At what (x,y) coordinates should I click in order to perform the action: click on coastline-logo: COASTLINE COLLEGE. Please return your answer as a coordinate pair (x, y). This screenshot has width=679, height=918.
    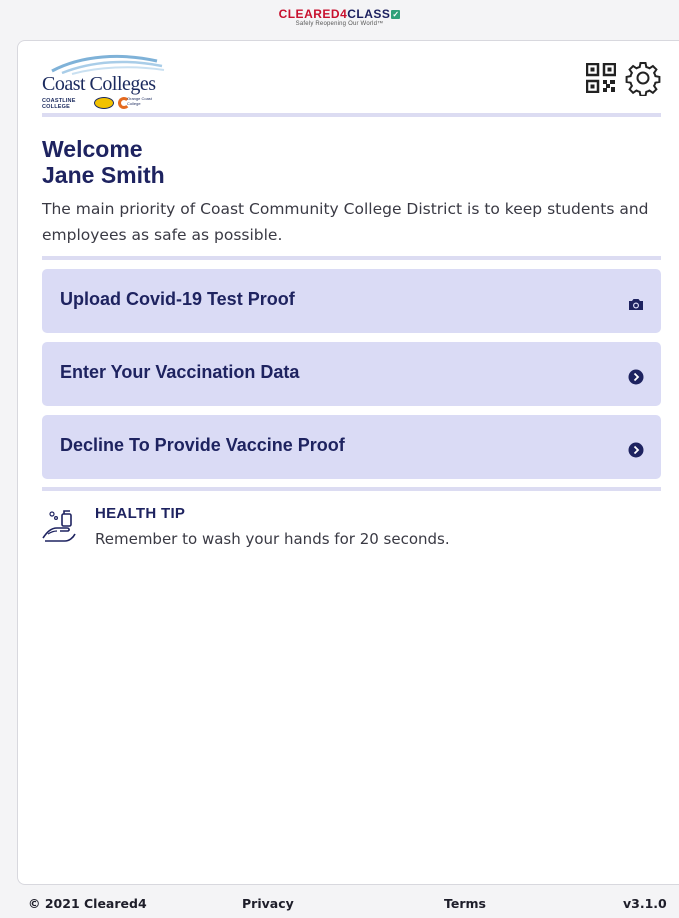
    Looking at the image, I should click on (59, 104).